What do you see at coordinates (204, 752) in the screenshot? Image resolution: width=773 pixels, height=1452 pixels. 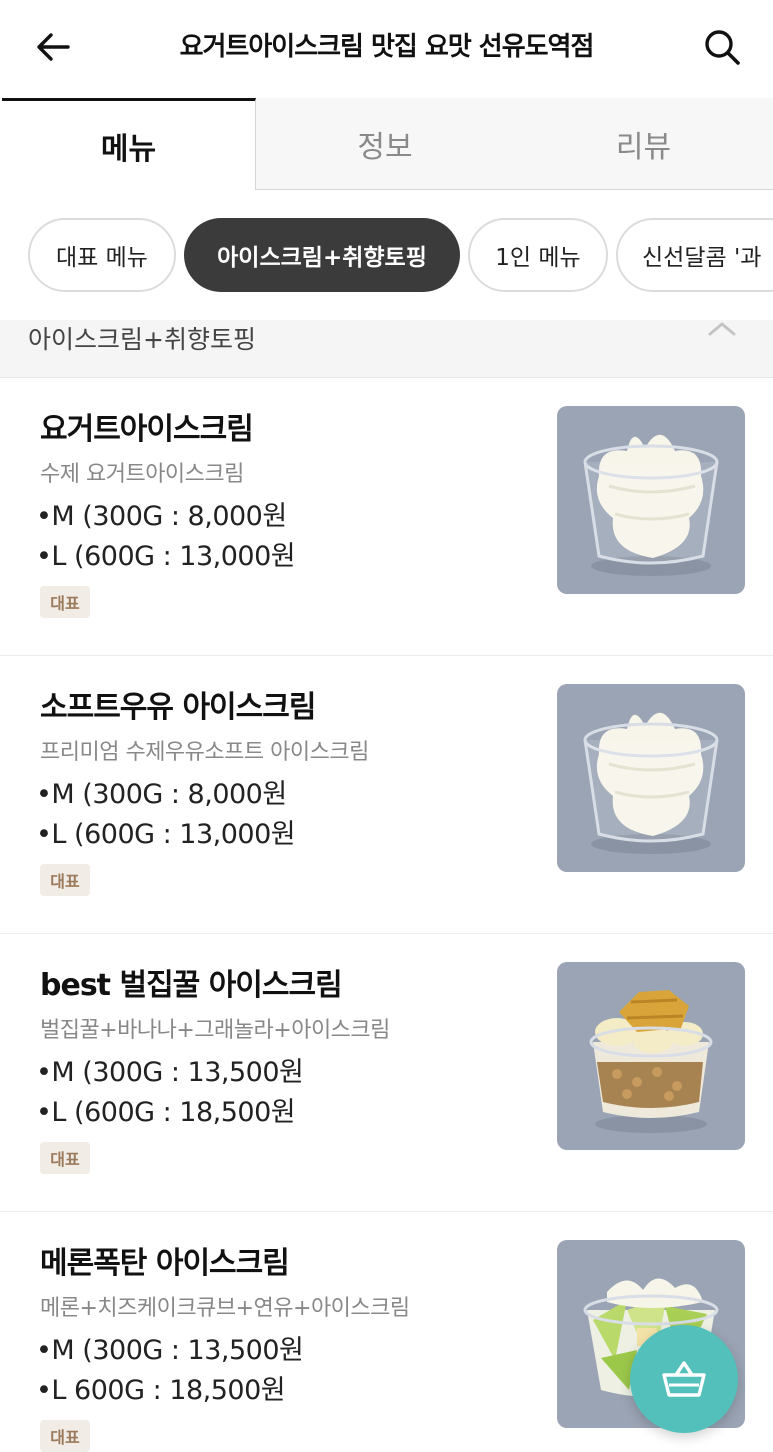 I see `menu-item-description: 프리미엄 수제우유소프트 아이스크림` at bounding box center [204, 752].